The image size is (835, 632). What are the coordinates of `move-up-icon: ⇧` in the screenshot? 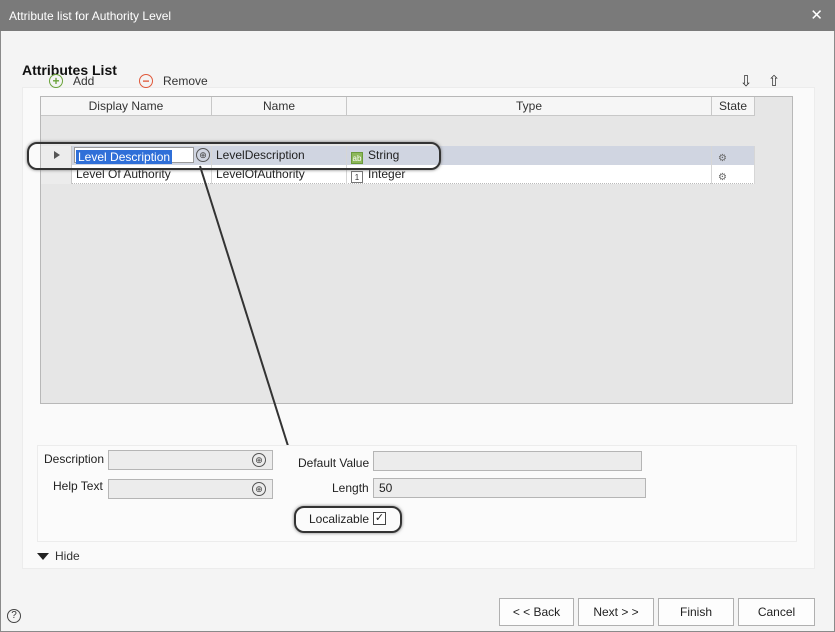 It's located at (774, 81).